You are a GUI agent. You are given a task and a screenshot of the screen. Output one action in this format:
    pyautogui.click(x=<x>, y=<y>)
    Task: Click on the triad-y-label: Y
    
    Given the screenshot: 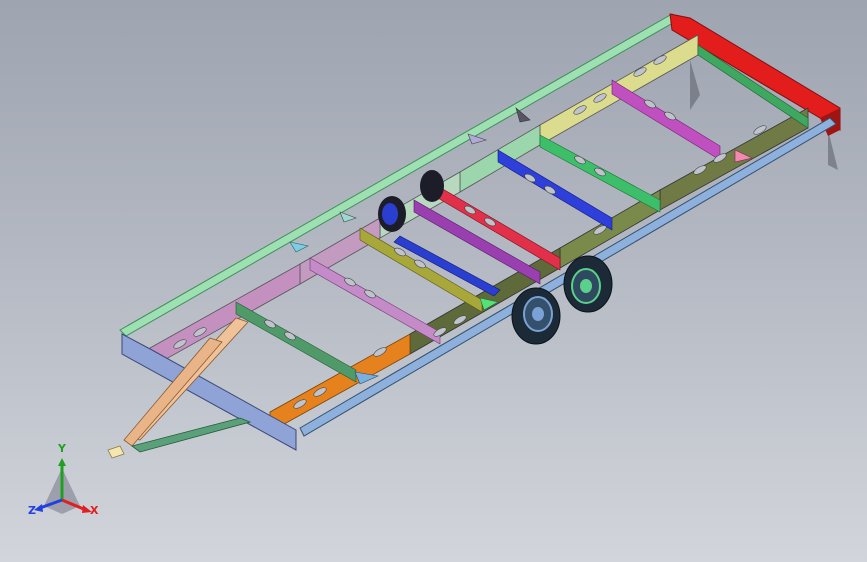 What is the action you would take?
    pyautogui.click(x=62, y=448)
    